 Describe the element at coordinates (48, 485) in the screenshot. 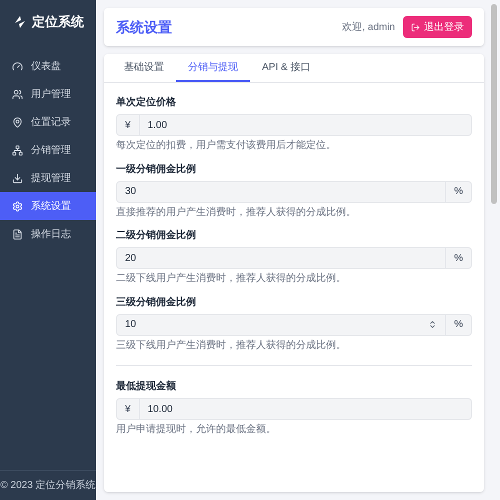

I see `footer-text: © 2023 定位分销系统` at that location.